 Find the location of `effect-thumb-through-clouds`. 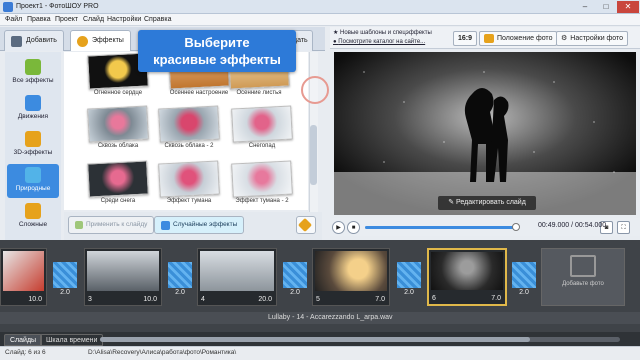

effect-thumb-through-clouds is located at coordinates (118, 124).